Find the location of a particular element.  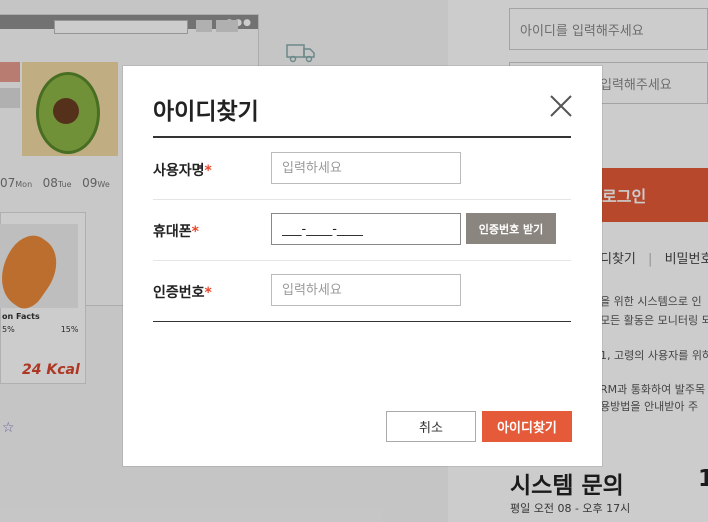

close-button is located at coordinates (561, 106).